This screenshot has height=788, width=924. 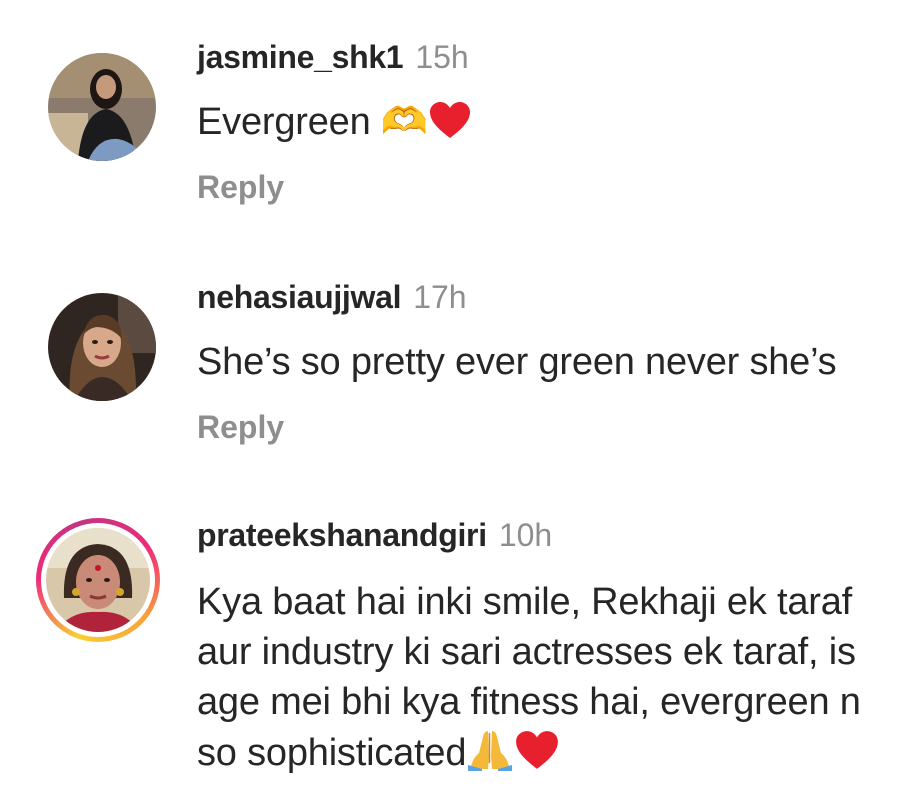 What do you see at coordinates (440, 297) in the screenshot?
I see `timestamp: 17h` at bounding box center [440, 297].